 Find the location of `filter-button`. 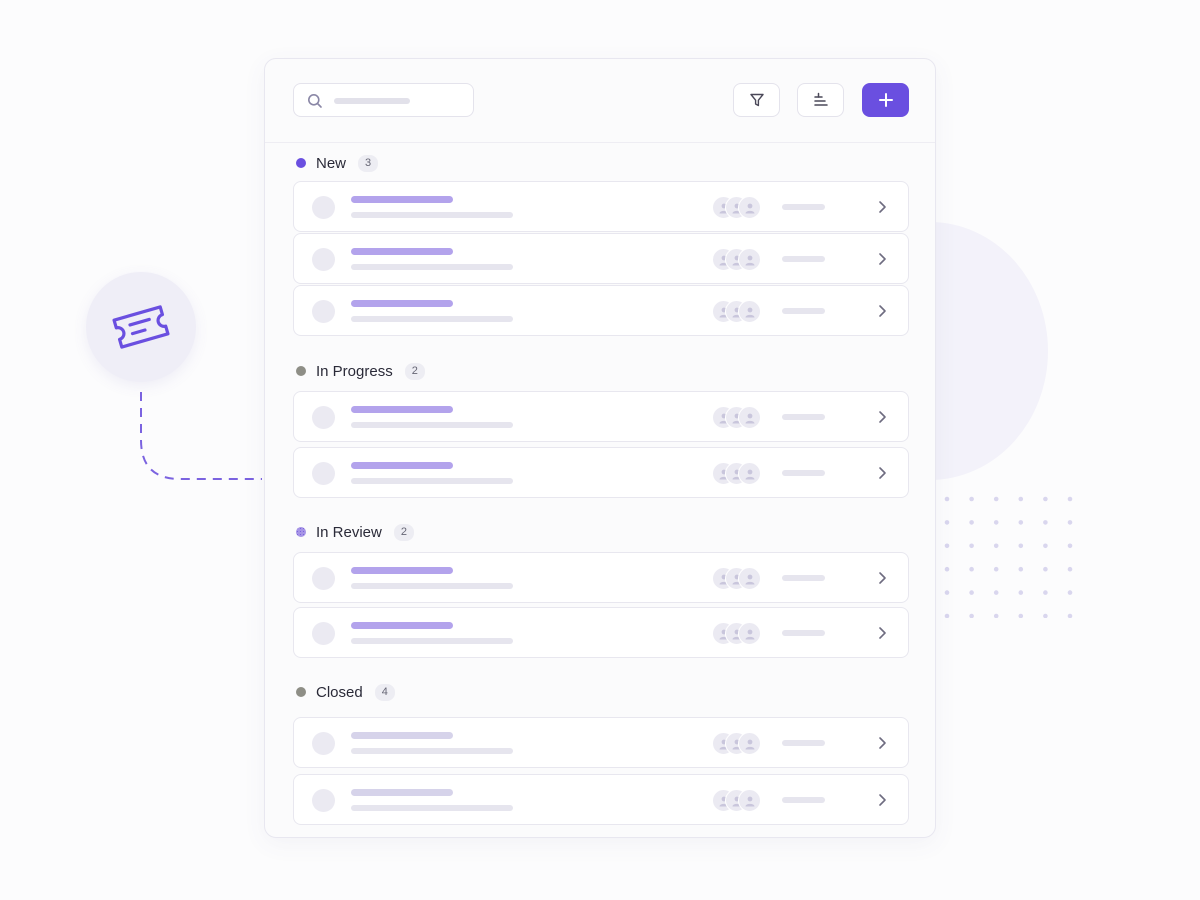

filter-button is located at coordinates (756, 100).